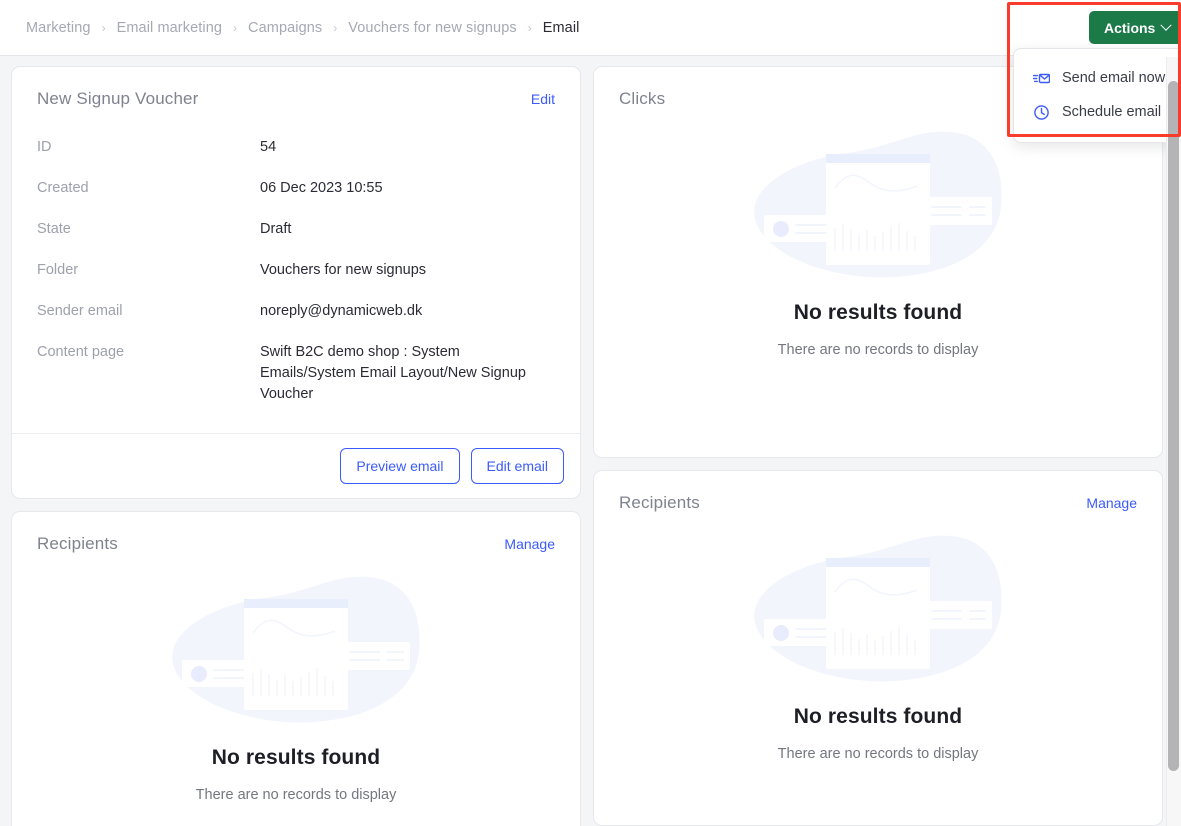 This screenshot has height=826, width=1181. I want to click on page-title: New Signup Voucher, so click(118, 98).